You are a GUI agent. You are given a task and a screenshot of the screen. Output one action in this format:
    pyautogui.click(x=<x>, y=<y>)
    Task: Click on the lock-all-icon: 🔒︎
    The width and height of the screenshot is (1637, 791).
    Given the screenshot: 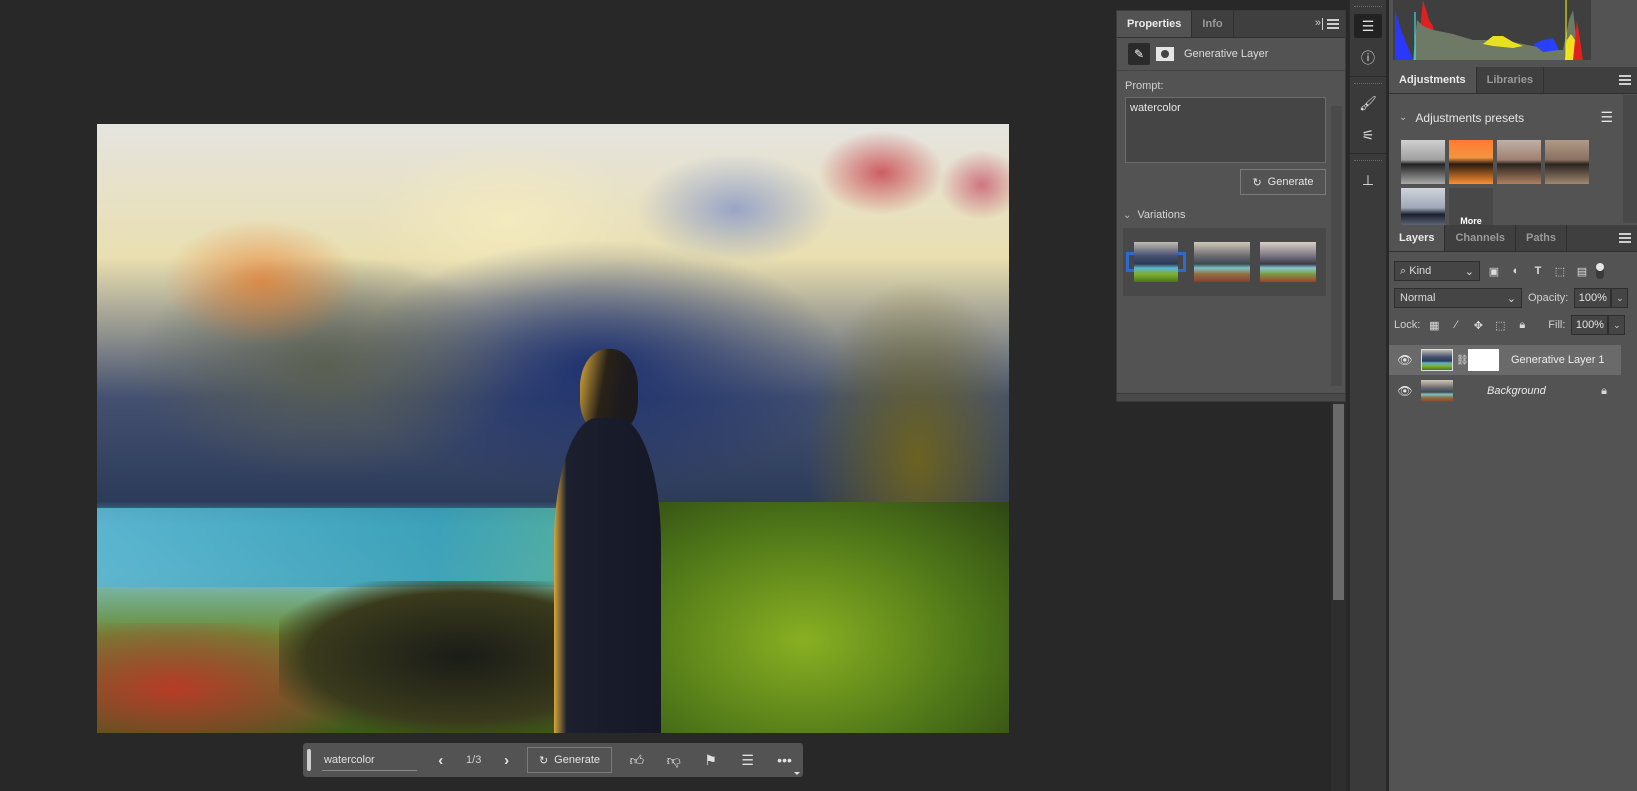 What is the action you would take?
    pyautogui.click(x=1522, y=325)
    